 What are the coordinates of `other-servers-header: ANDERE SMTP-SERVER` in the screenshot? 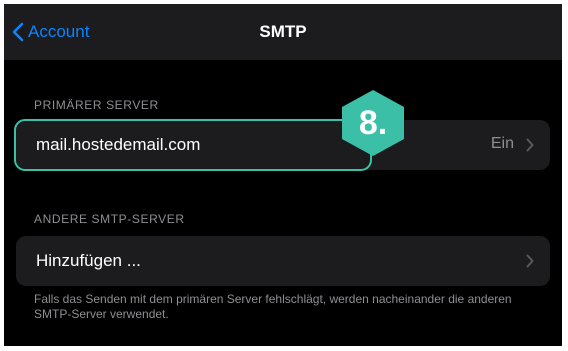 It's located at (109, 219).